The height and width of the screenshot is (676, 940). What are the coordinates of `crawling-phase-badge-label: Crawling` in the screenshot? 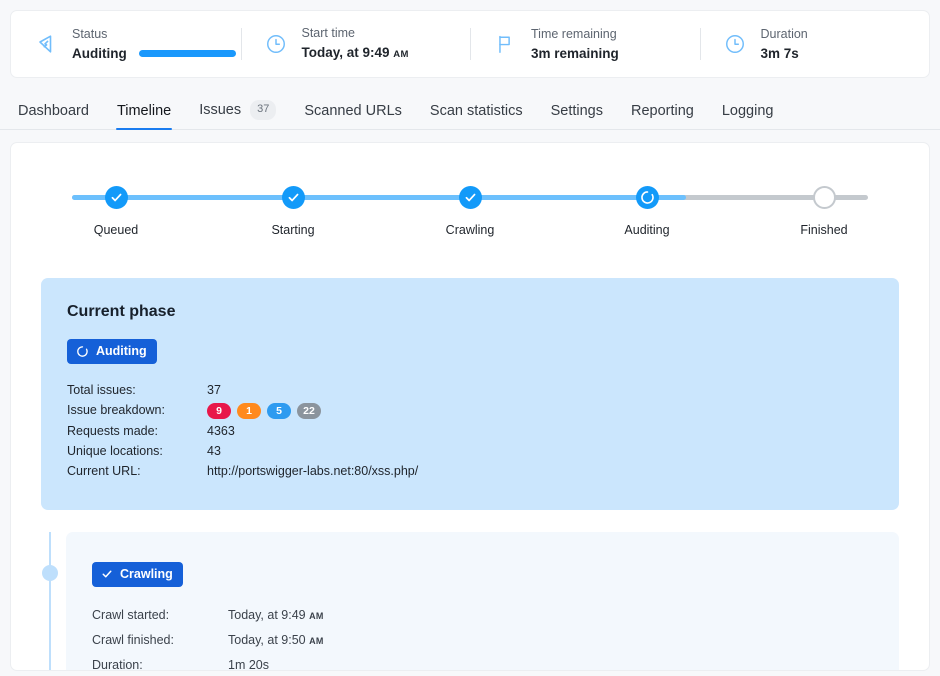 It's located at (146, 574).